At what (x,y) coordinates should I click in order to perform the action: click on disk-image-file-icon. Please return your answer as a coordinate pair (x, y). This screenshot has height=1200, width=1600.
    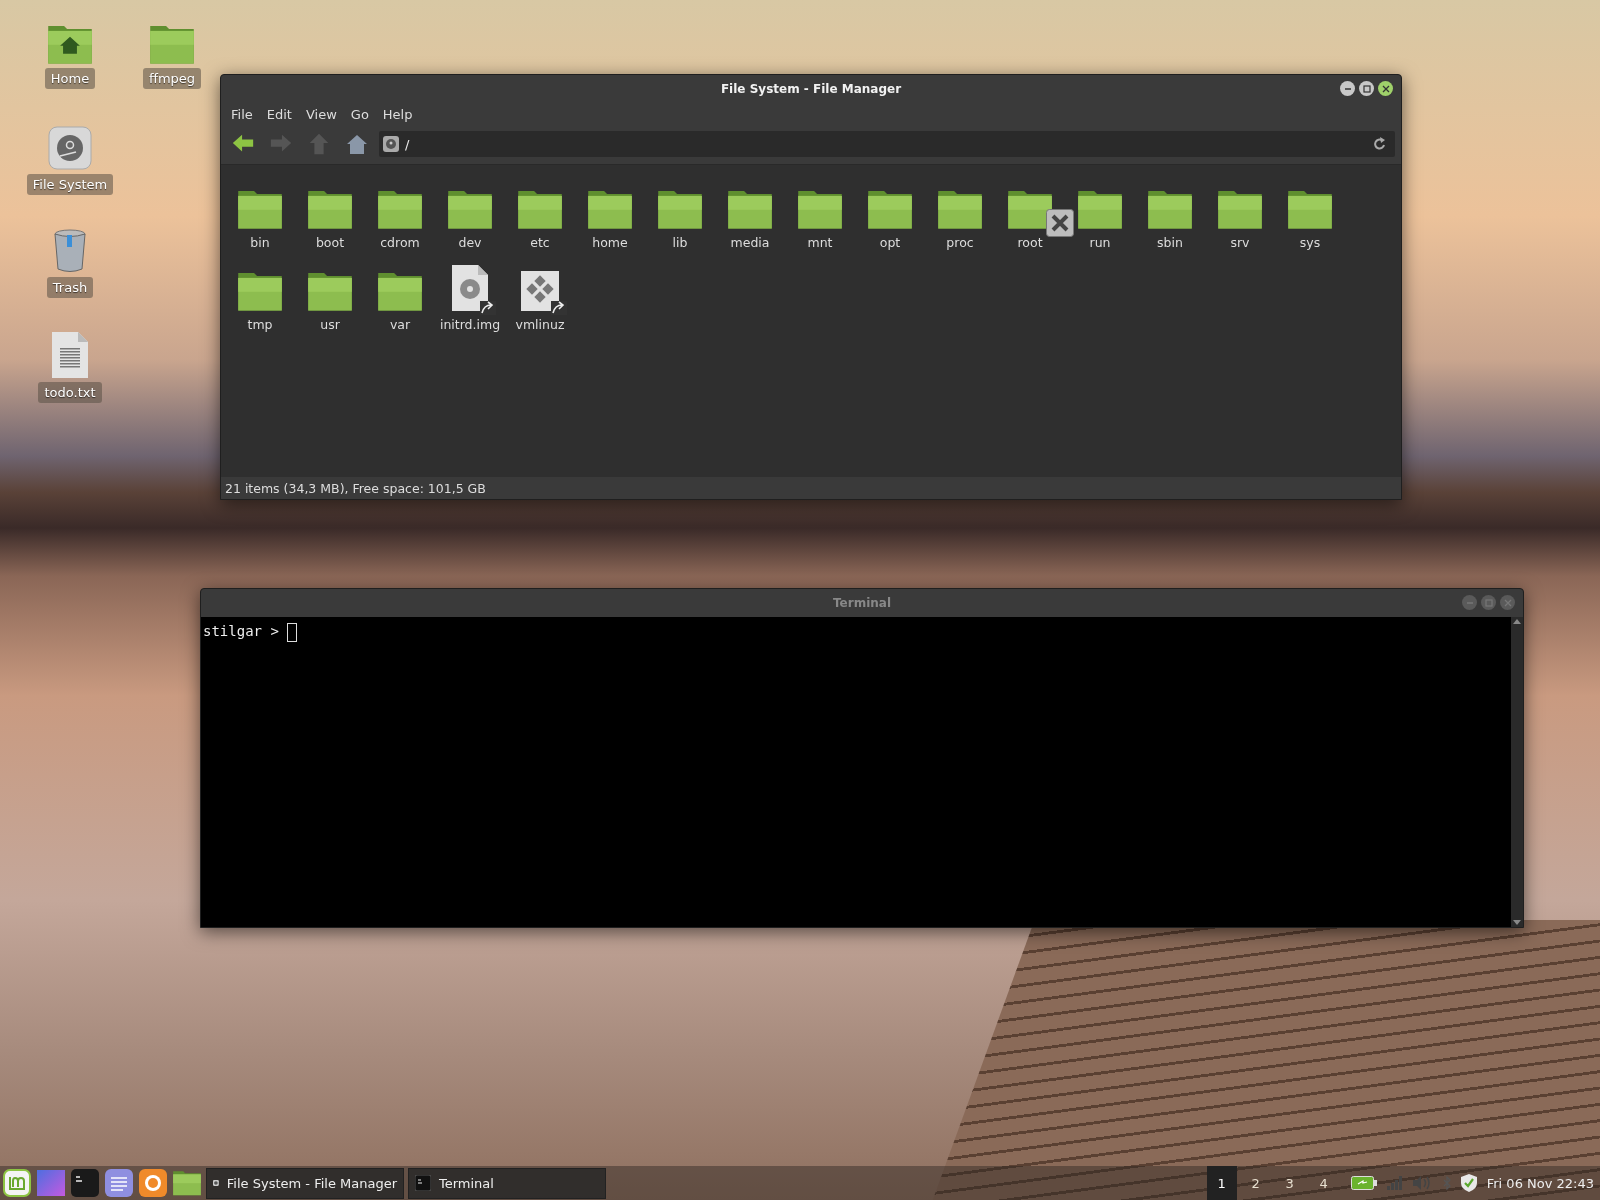
    Looking at the image, I should click on (470, 288).